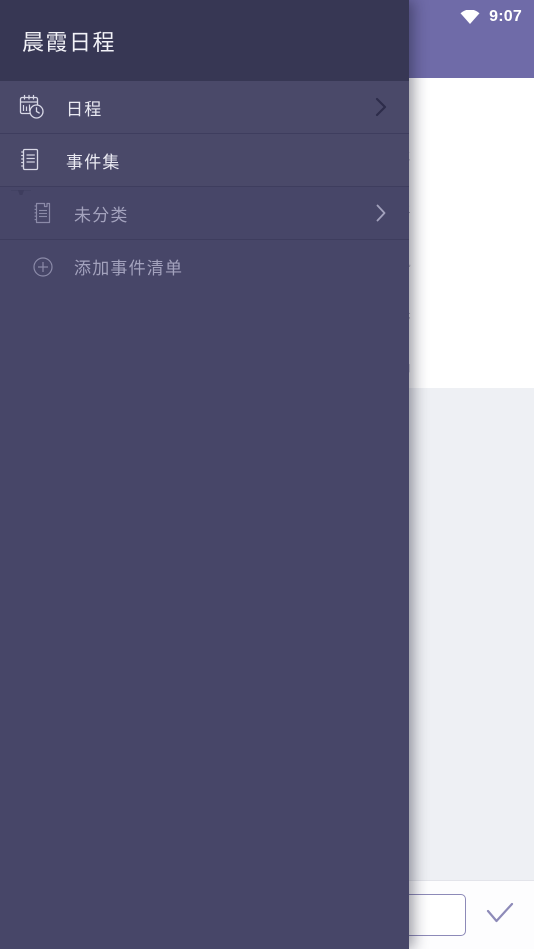 Image resolution: width=534 pixels, height=949 pixels. Describe the element at coordinates (84, 109) in the screenshot. I see `drawer-item-schedule-label: 日程` at that location.